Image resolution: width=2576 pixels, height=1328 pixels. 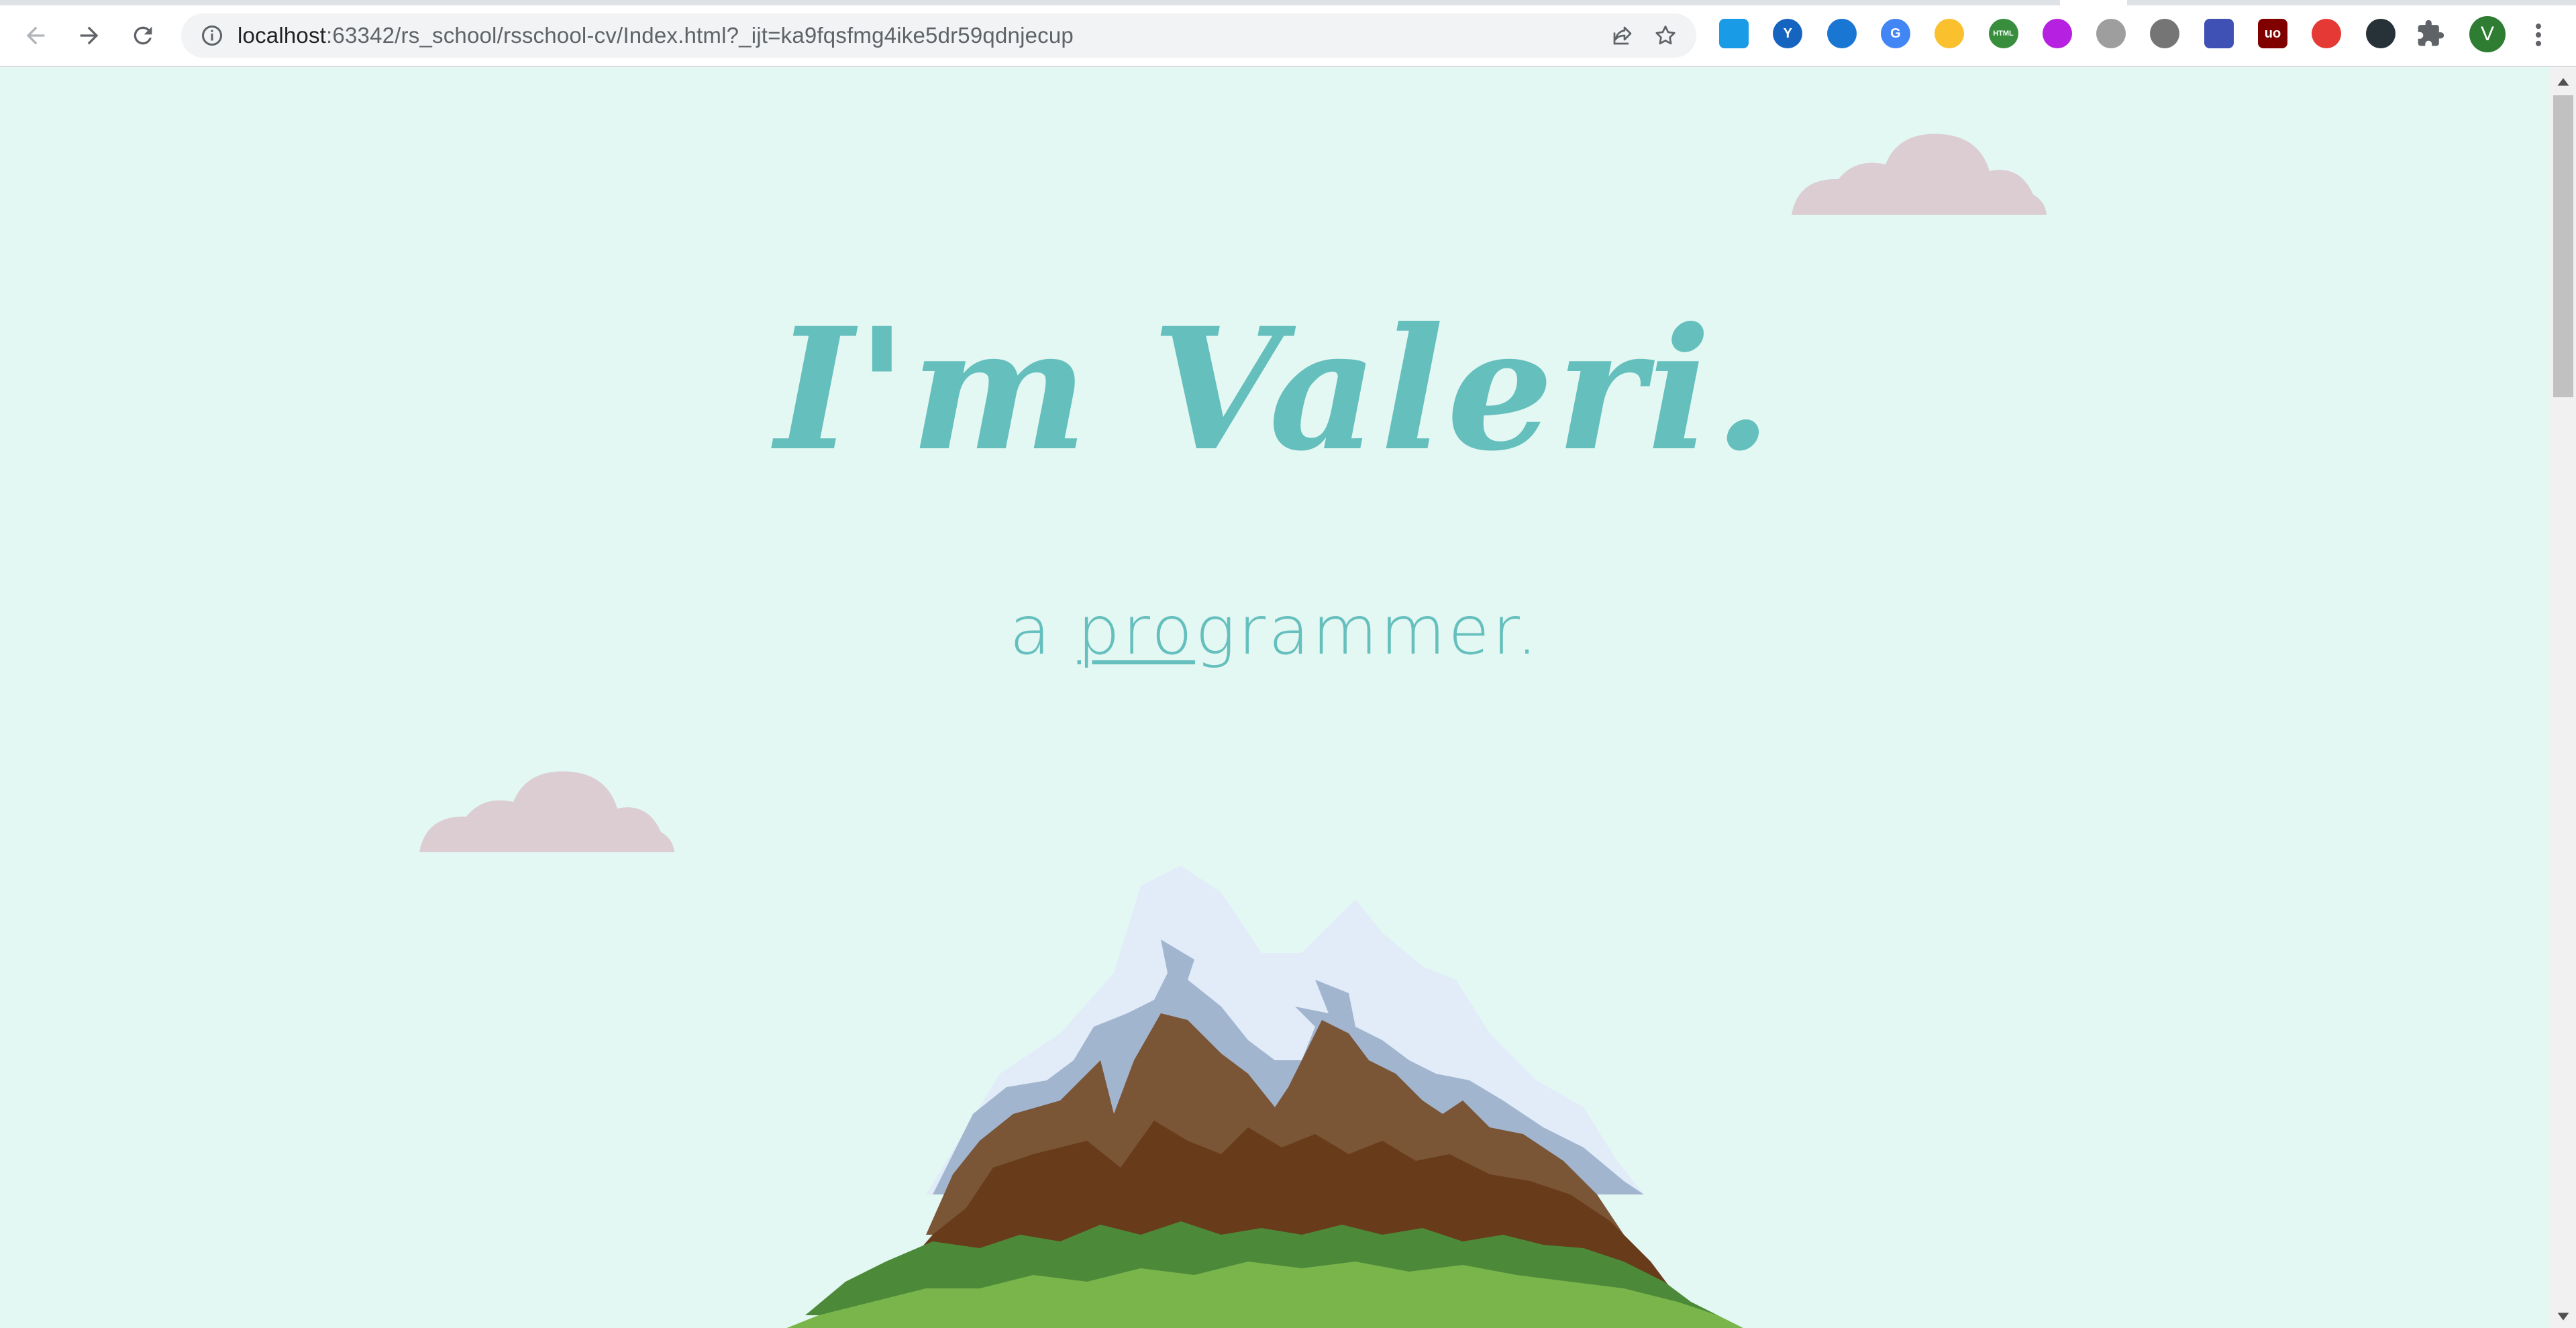 I want to click on extension-1-icon, so click(x=1734, y=33).